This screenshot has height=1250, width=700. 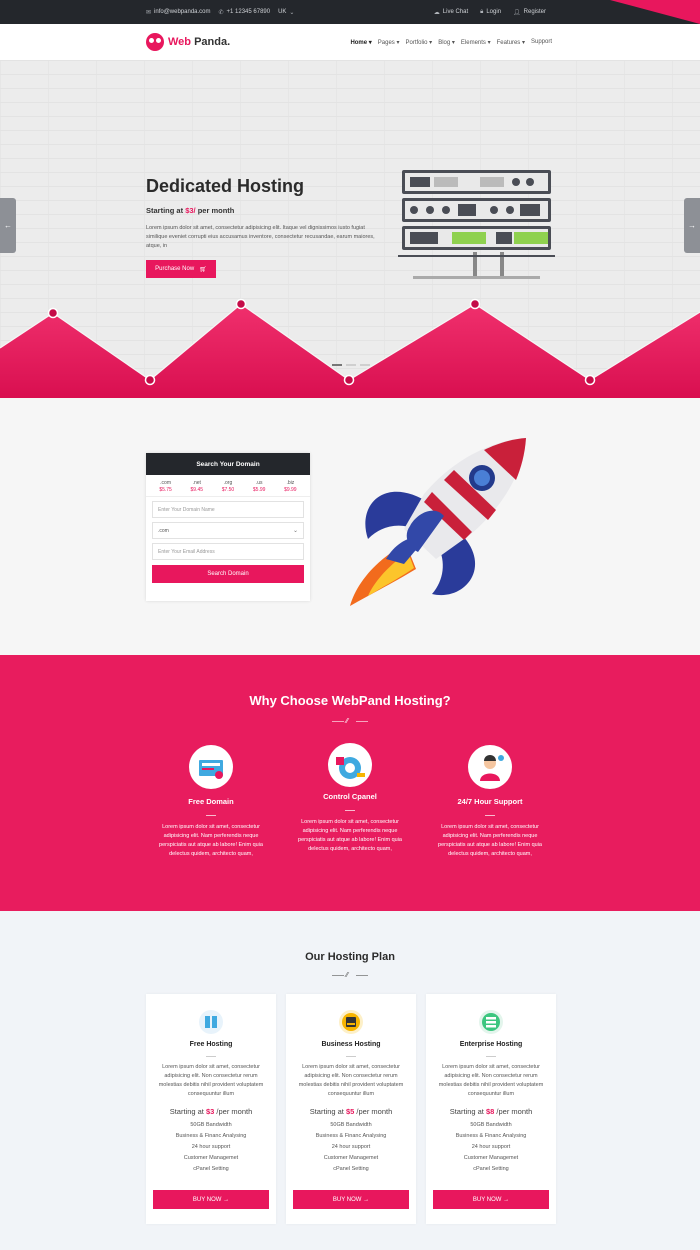 What do you see at coordinates (455, 12) in the screenshot?
I see `live-chat-text: Live Chat` at bounding box center [455, 12].